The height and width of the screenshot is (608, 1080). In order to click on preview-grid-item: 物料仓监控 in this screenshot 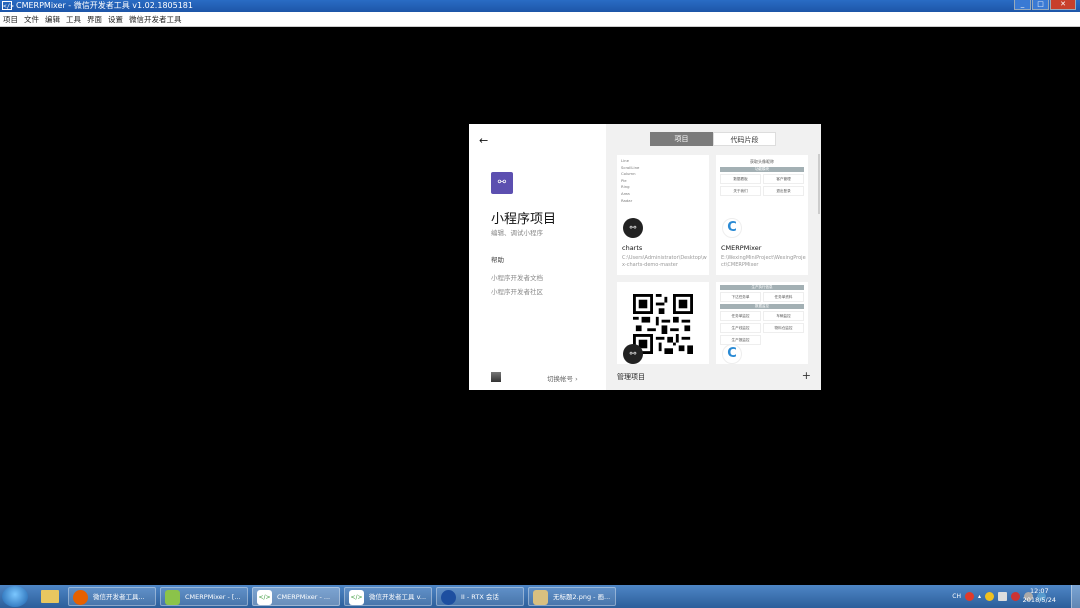, I will do `click(783, 328)`.